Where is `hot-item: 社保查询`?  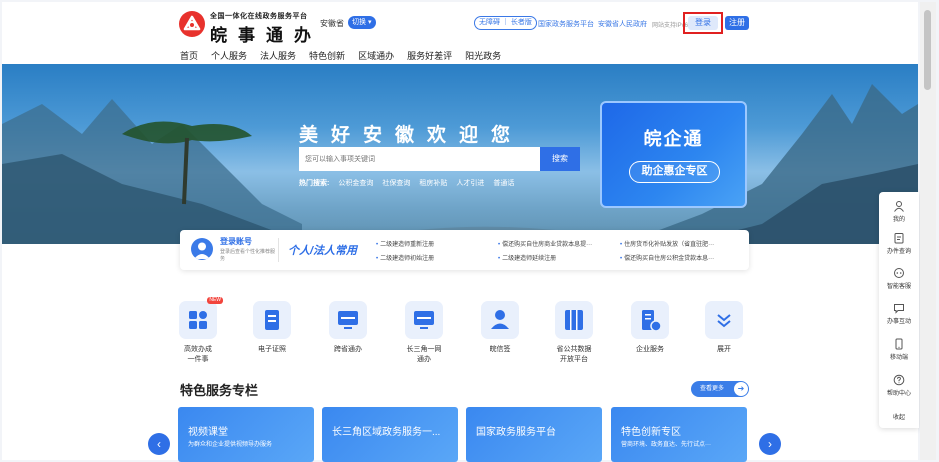 hot-item: 社保查询 is located at coordinates (396, 183).